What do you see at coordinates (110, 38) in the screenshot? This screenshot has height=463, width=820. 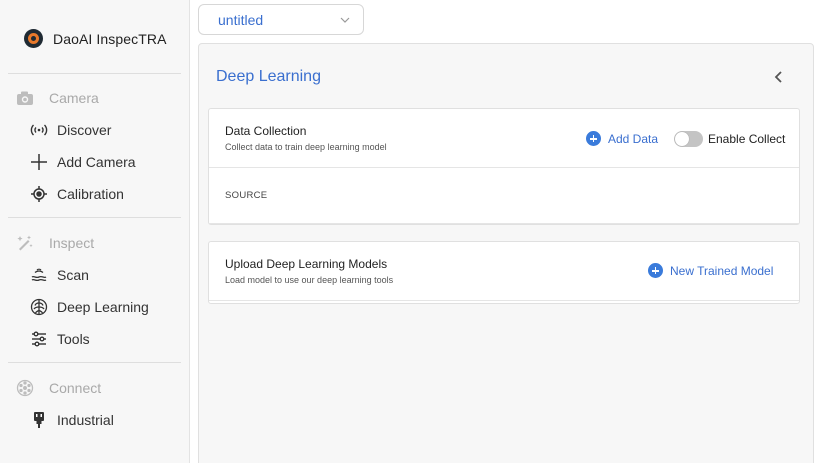 I see `brand-name: DaoAI InspecTRA` at bounding box center [110, 38].